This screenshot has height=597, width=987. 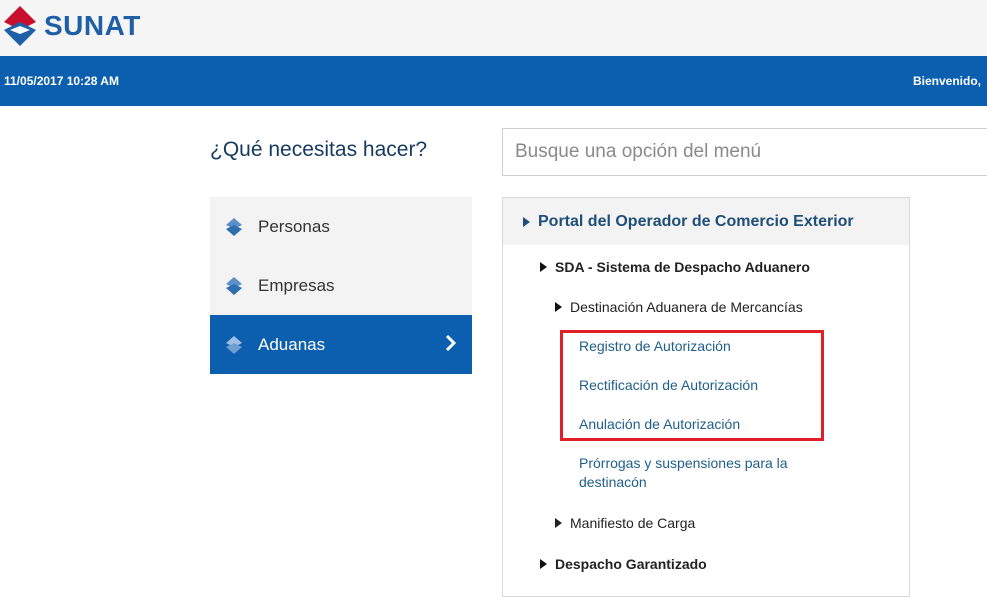 I want to click on menu-title: Portal del Operador de Comercio Exterior, so click(x=706, y=221).